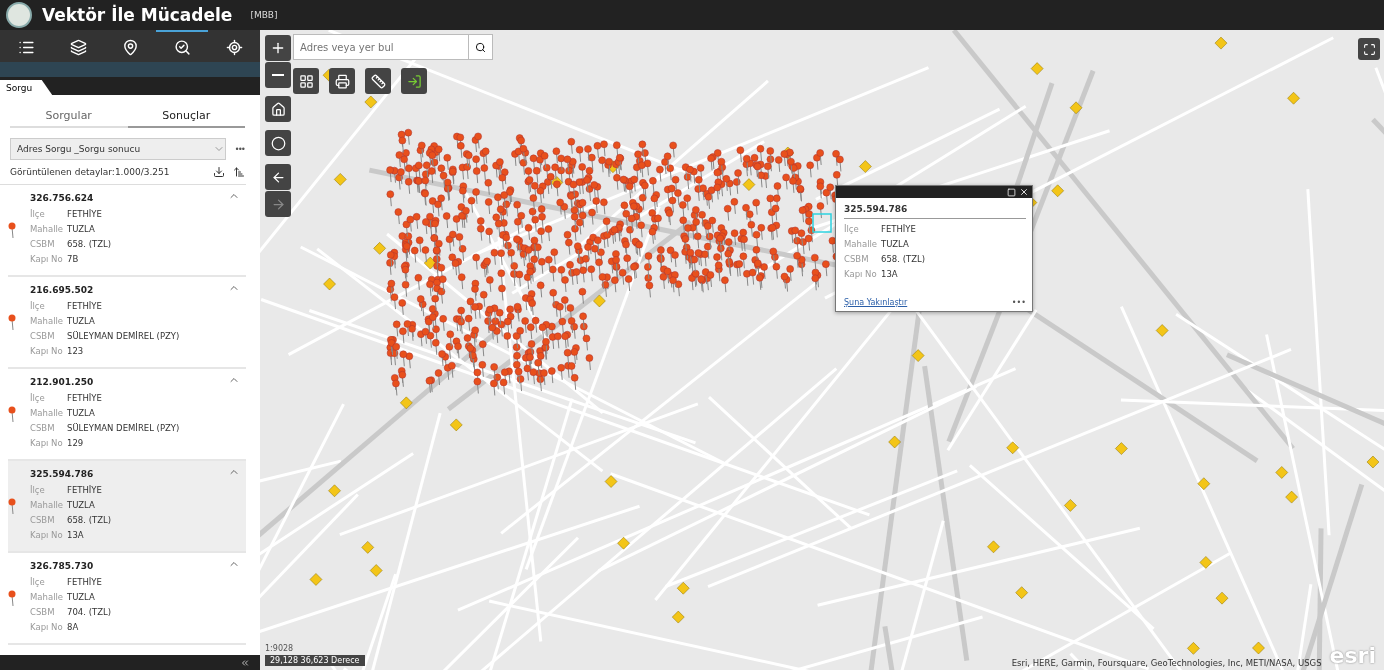  I want to click on result-title: 216.695.502, so click(62, 290).